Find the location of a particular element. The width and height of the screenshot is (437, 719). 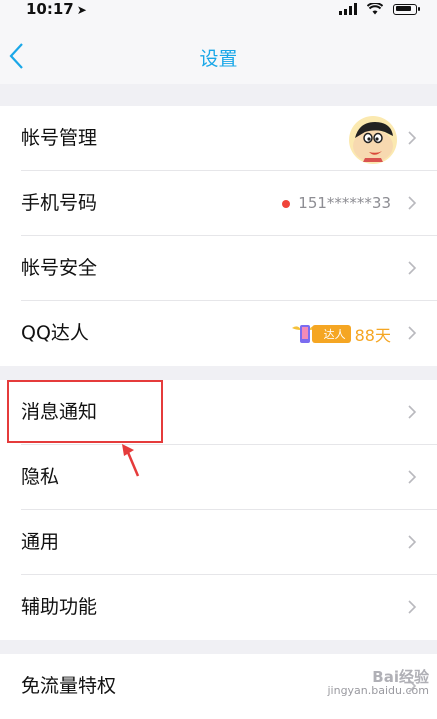

daren-label: 达人 is located at coordinates (331, 333).